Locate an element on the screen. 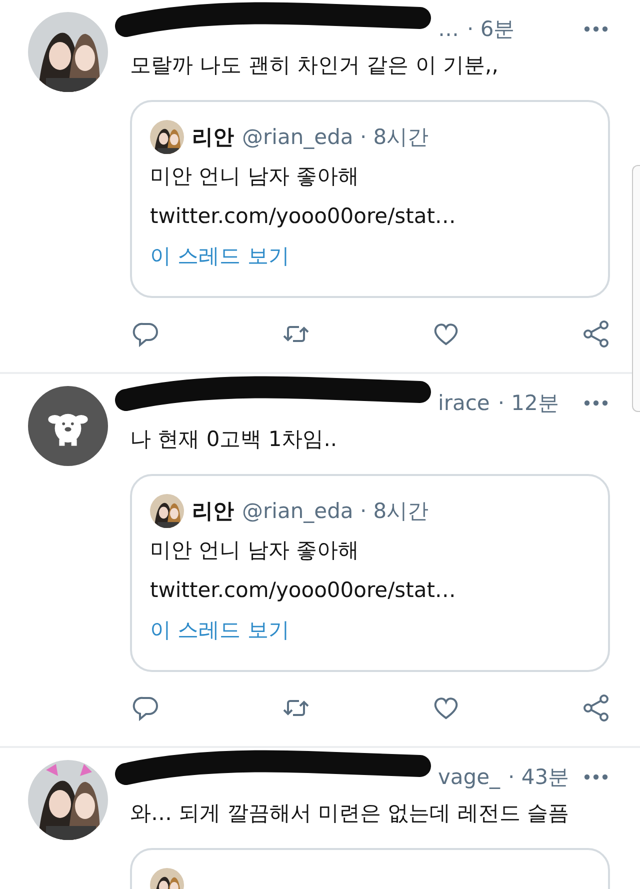 The image size is (640, 889). tweet-text: 와… 되게 깔끔해서 미련은 없는데 레전드 슬픔 is located at coordinates (350, 813).